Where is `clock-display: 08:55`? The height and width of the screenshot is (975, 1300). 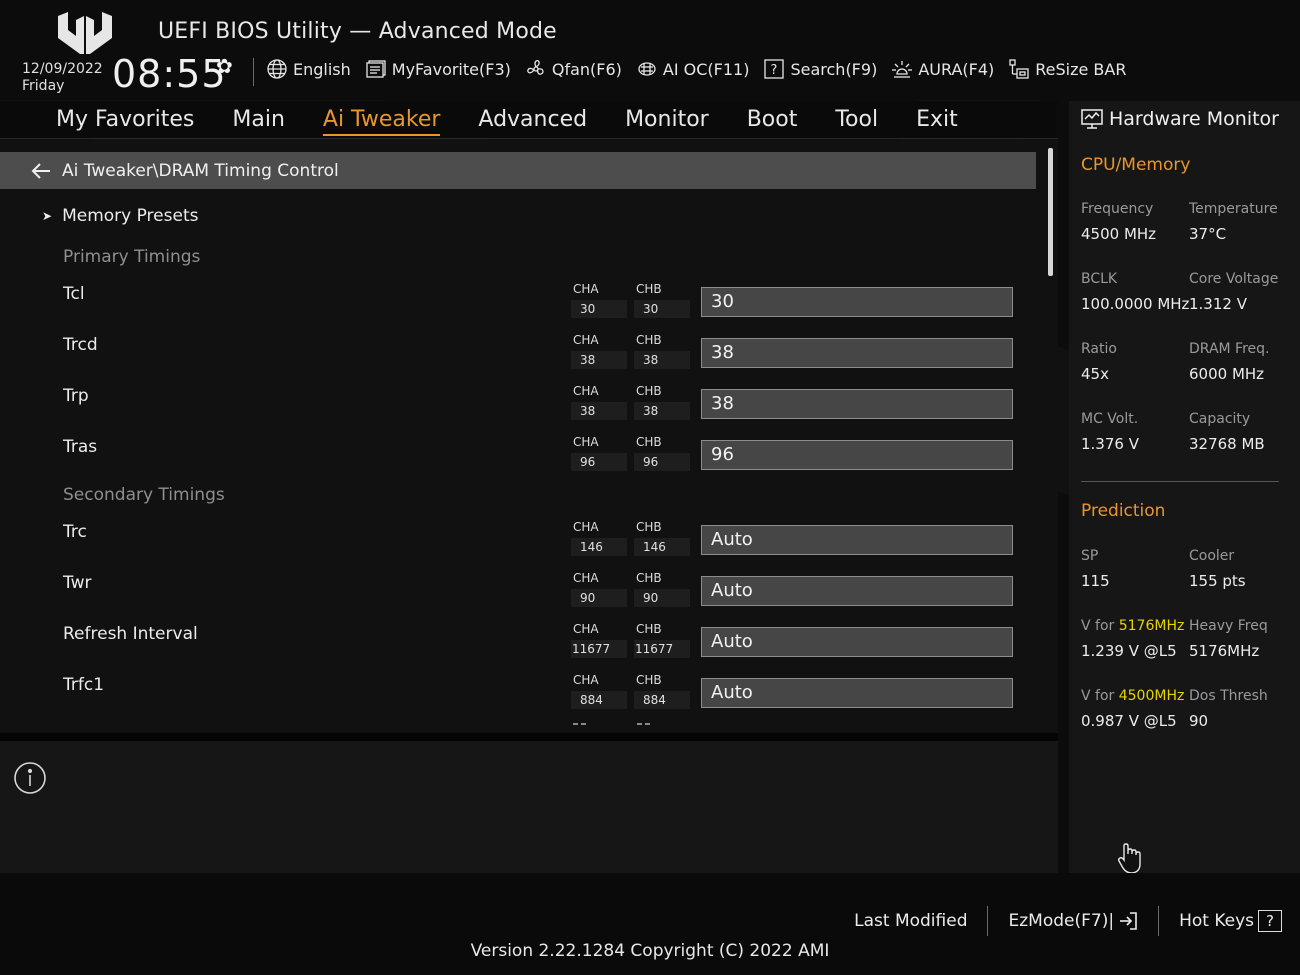 clock-display: 08:55 is located at coordinates (169, 74).